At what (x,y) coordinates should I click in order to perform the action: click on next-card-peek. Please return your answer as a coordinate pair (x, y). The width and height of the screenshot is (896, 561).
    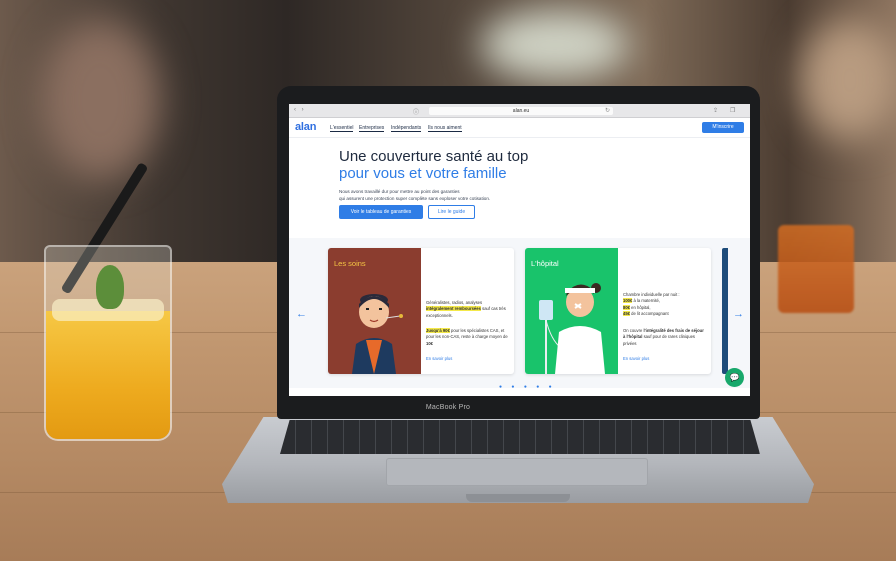
    Looking at the image, I should click on (725, 311).